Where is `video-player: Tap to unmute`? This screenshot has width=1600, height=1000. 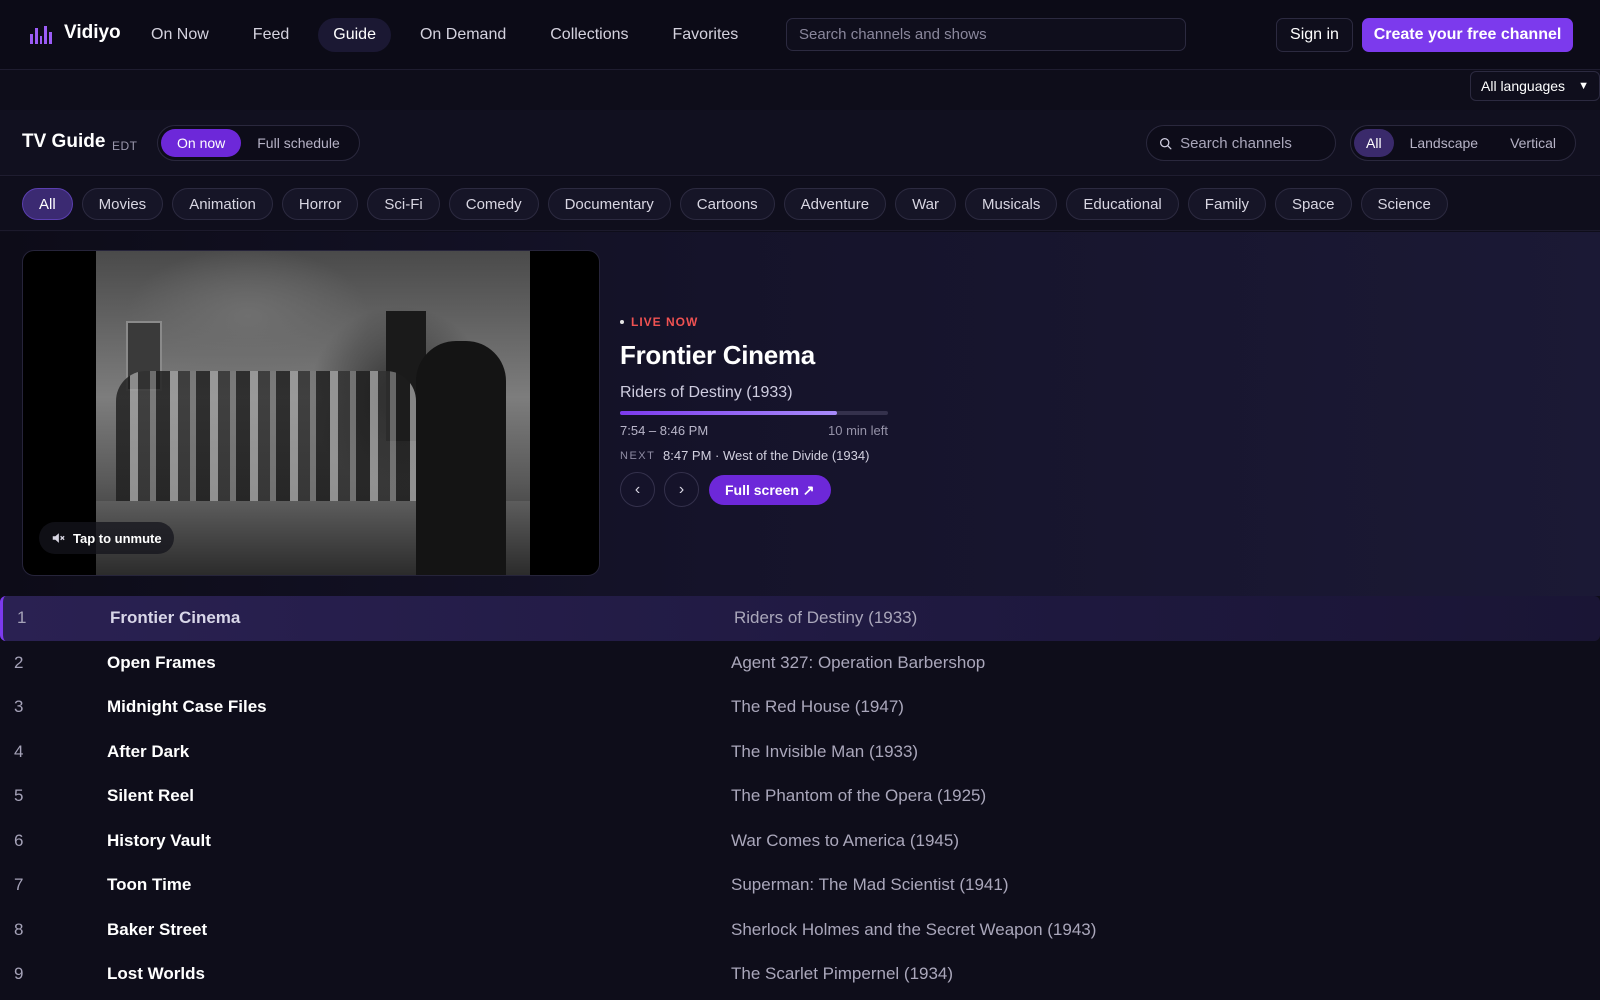
video-player: Tap to unmute is located at coordinates (311, 413).